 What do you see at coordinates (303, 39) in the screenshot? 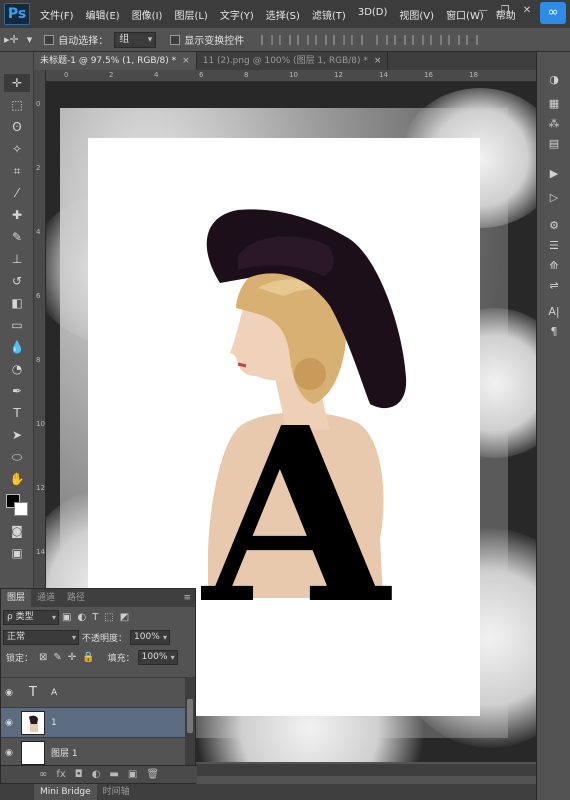
I see `align-bottom-icon` at bounding box center [303, 39].